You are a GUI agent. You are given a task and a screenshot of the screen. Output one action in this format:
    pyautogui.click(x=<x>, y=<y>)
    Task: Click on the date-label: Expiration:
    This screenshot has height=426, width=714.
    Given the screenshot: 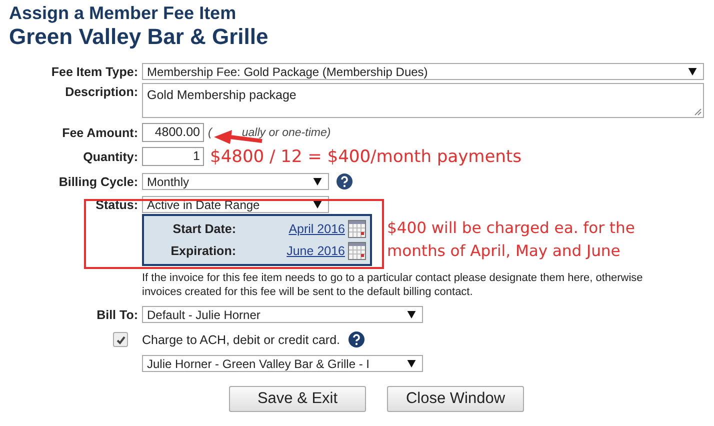 What is the action you would take?
    pyautogui.click(x=203, y=251)
    